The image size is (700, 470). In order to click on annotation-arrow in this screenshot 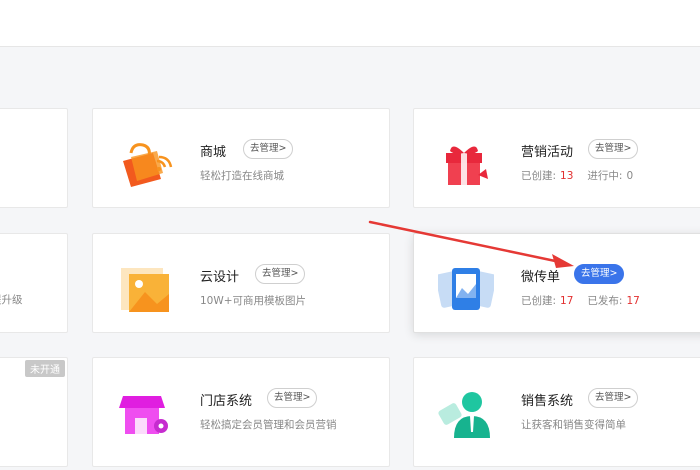, I will do `click(471, 244)`.